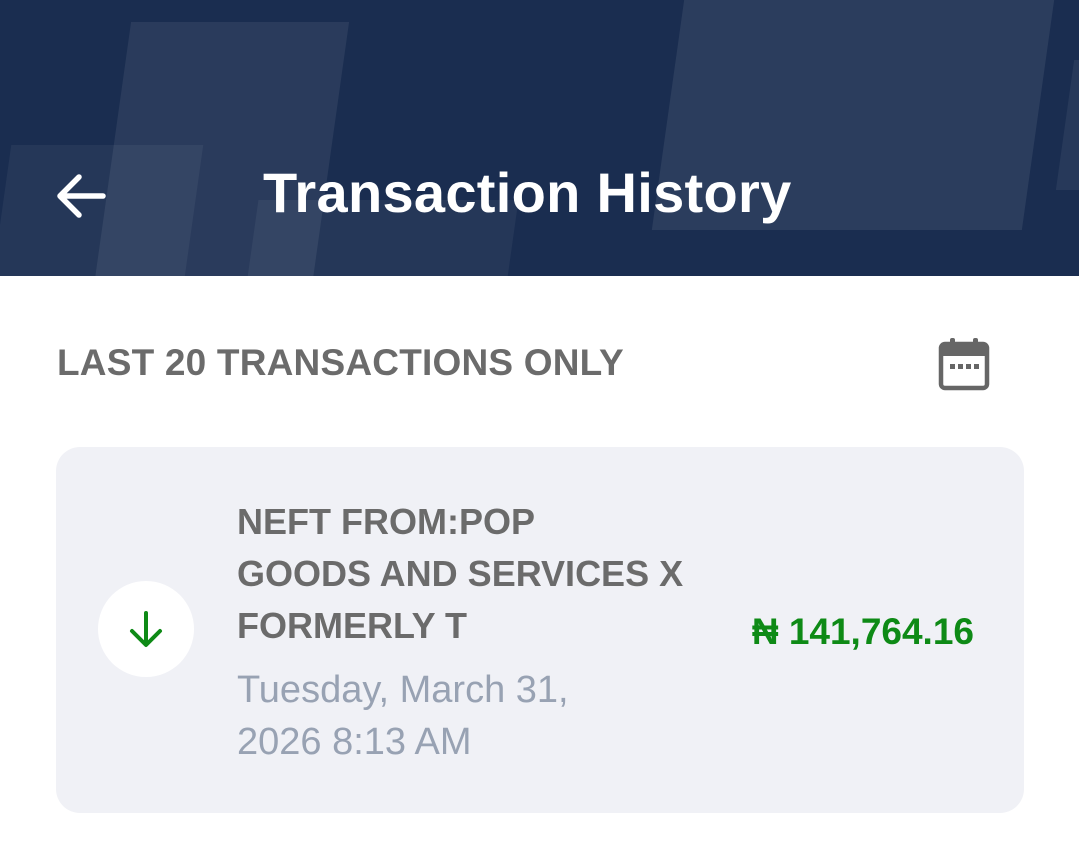 The height and width of the screenshot is (845, 1079). Describe the element at coordinates (527, 192) in the screenshot. I see `page-title: Transaction History` at that location.